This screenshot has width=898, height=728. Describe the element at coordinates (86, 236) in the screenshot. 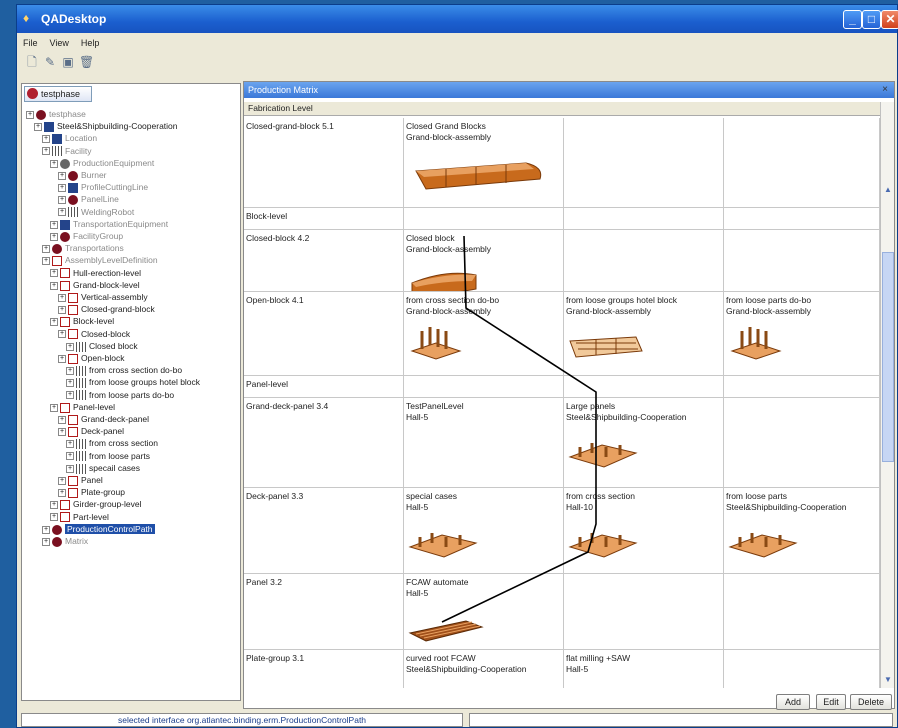

I see `tree-node: + FacilityGroup` at that location.